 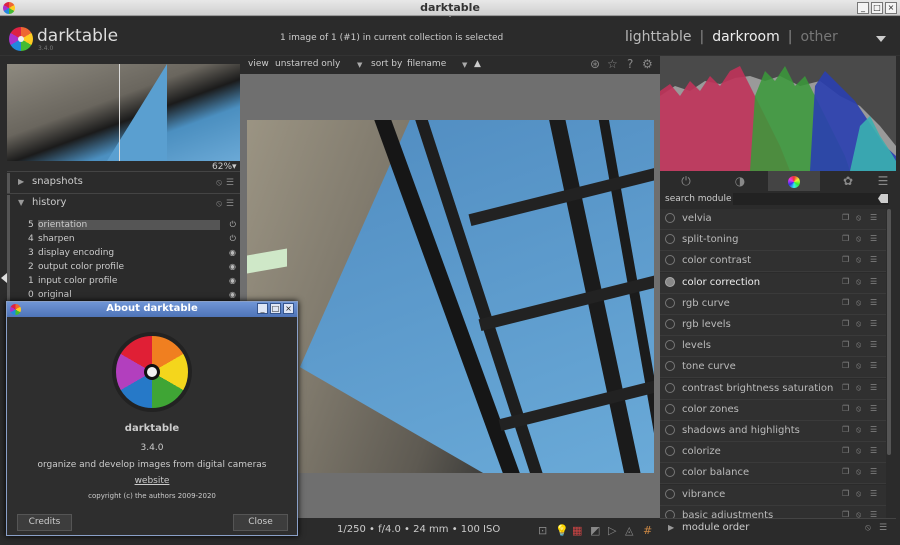 I want to click on softproof-icon: ▷, so click(x=612, y=530).